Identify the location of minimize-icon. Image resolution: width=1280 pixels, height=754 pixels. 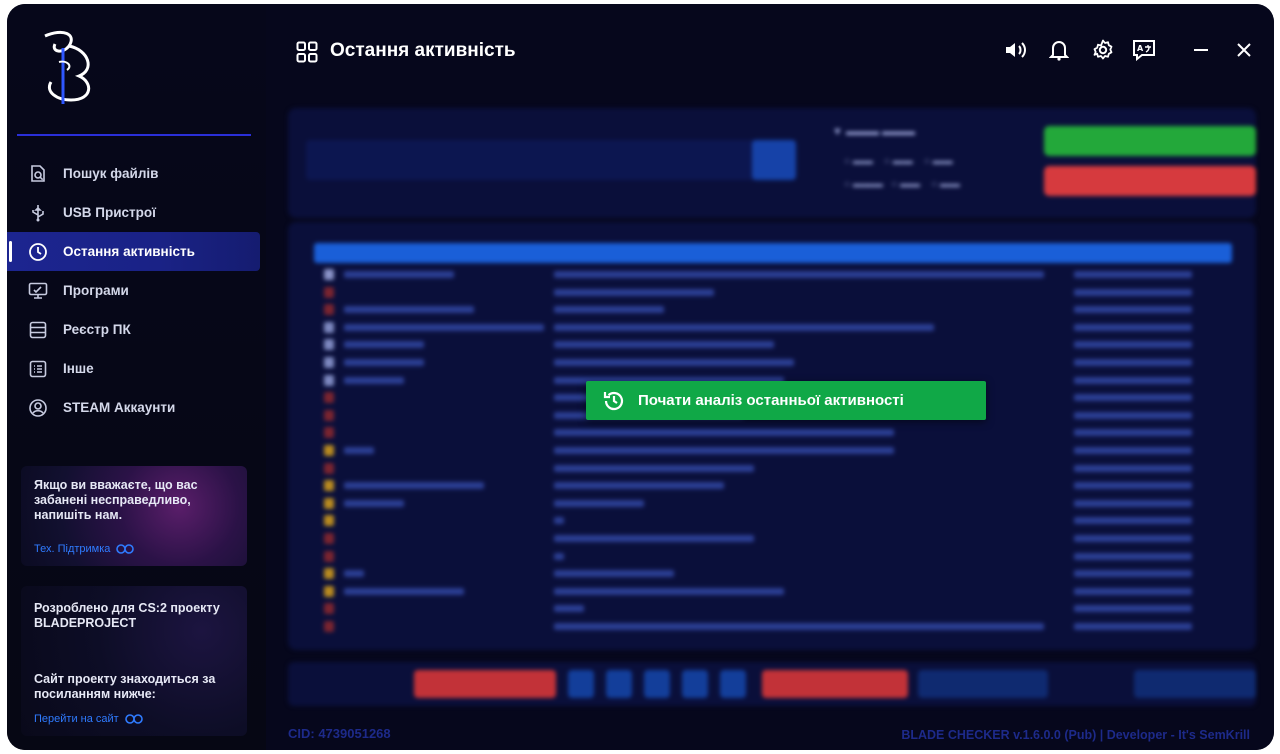
(1201, 50).